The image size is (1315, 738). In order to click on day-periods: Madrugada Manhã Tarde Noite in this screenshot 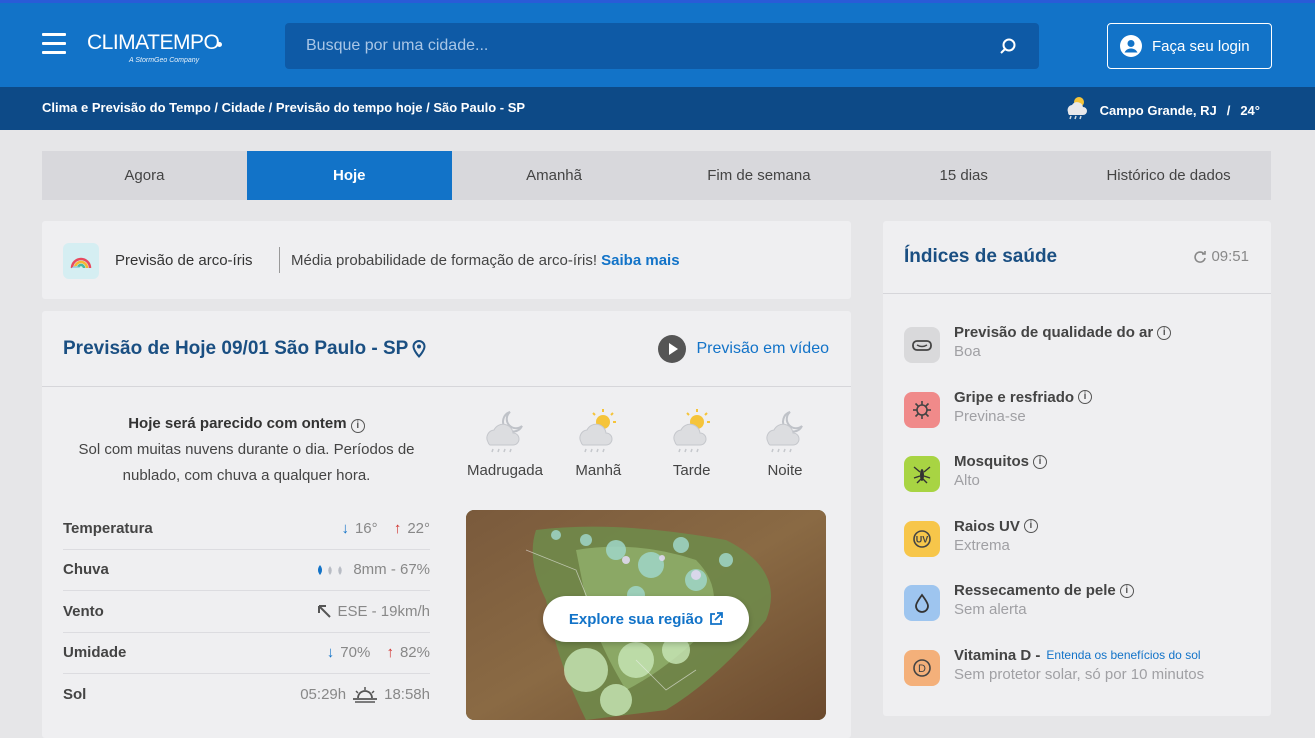, I will do `click(645, 442)`.